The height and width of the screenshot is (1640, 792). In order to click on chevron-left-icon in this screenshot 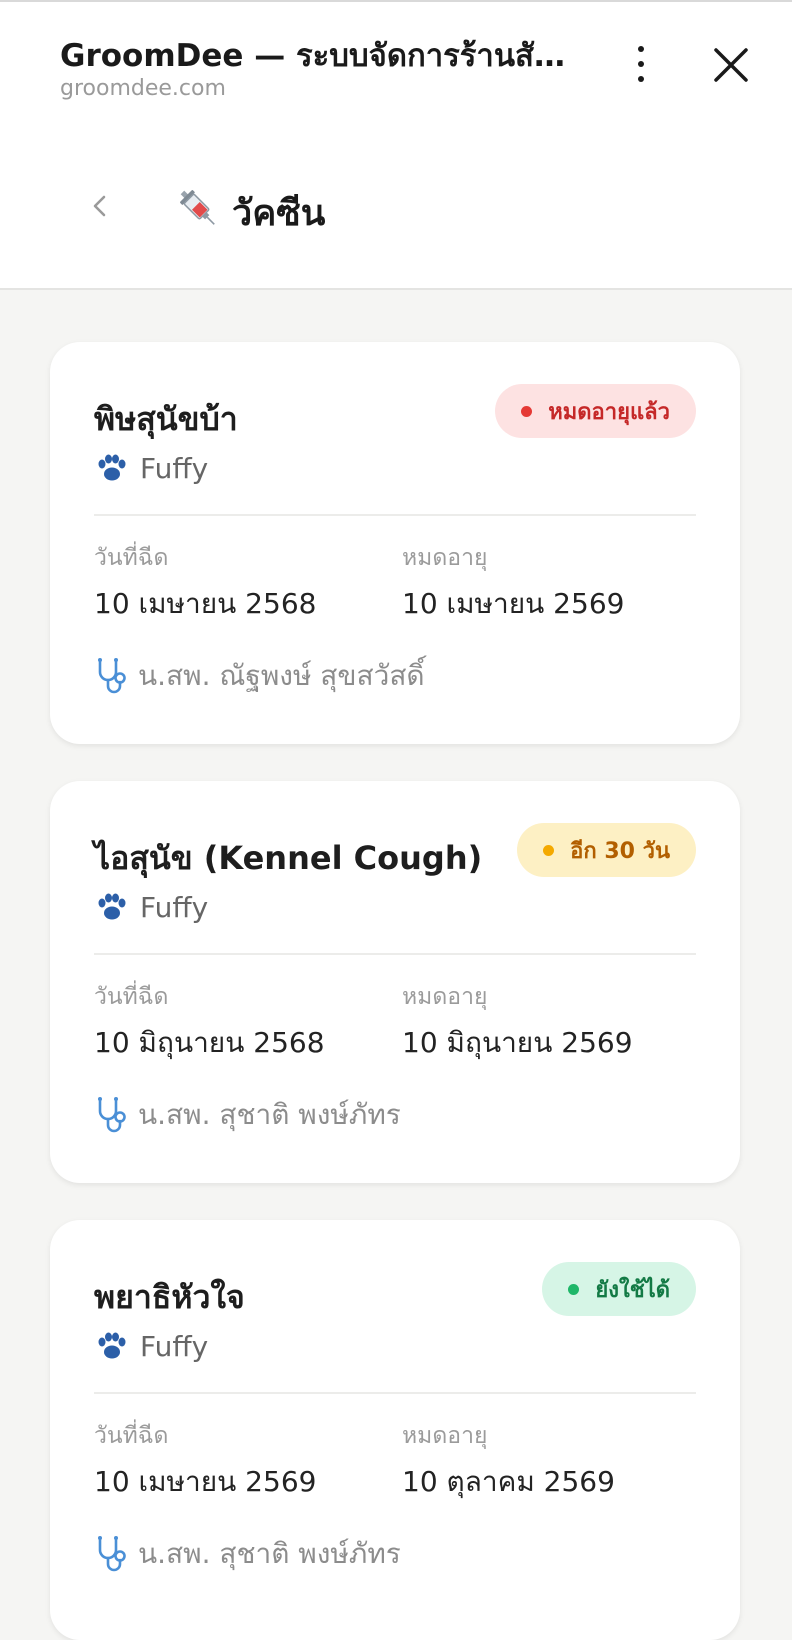, I will do `click(99, 206)`.